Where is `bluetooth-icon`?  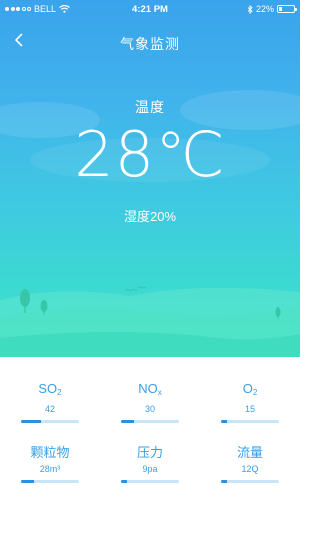 bluetooth-icon is located at coordinates (250, 9).